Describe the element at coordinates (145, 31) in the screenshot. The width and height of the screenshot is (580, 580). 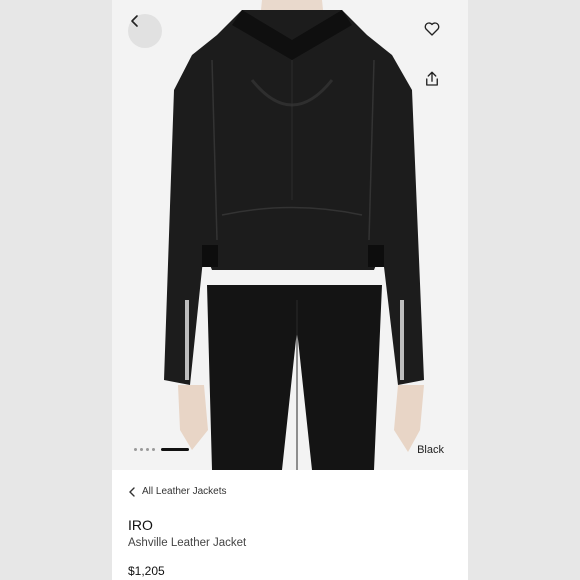
I see `back-button` at that location.